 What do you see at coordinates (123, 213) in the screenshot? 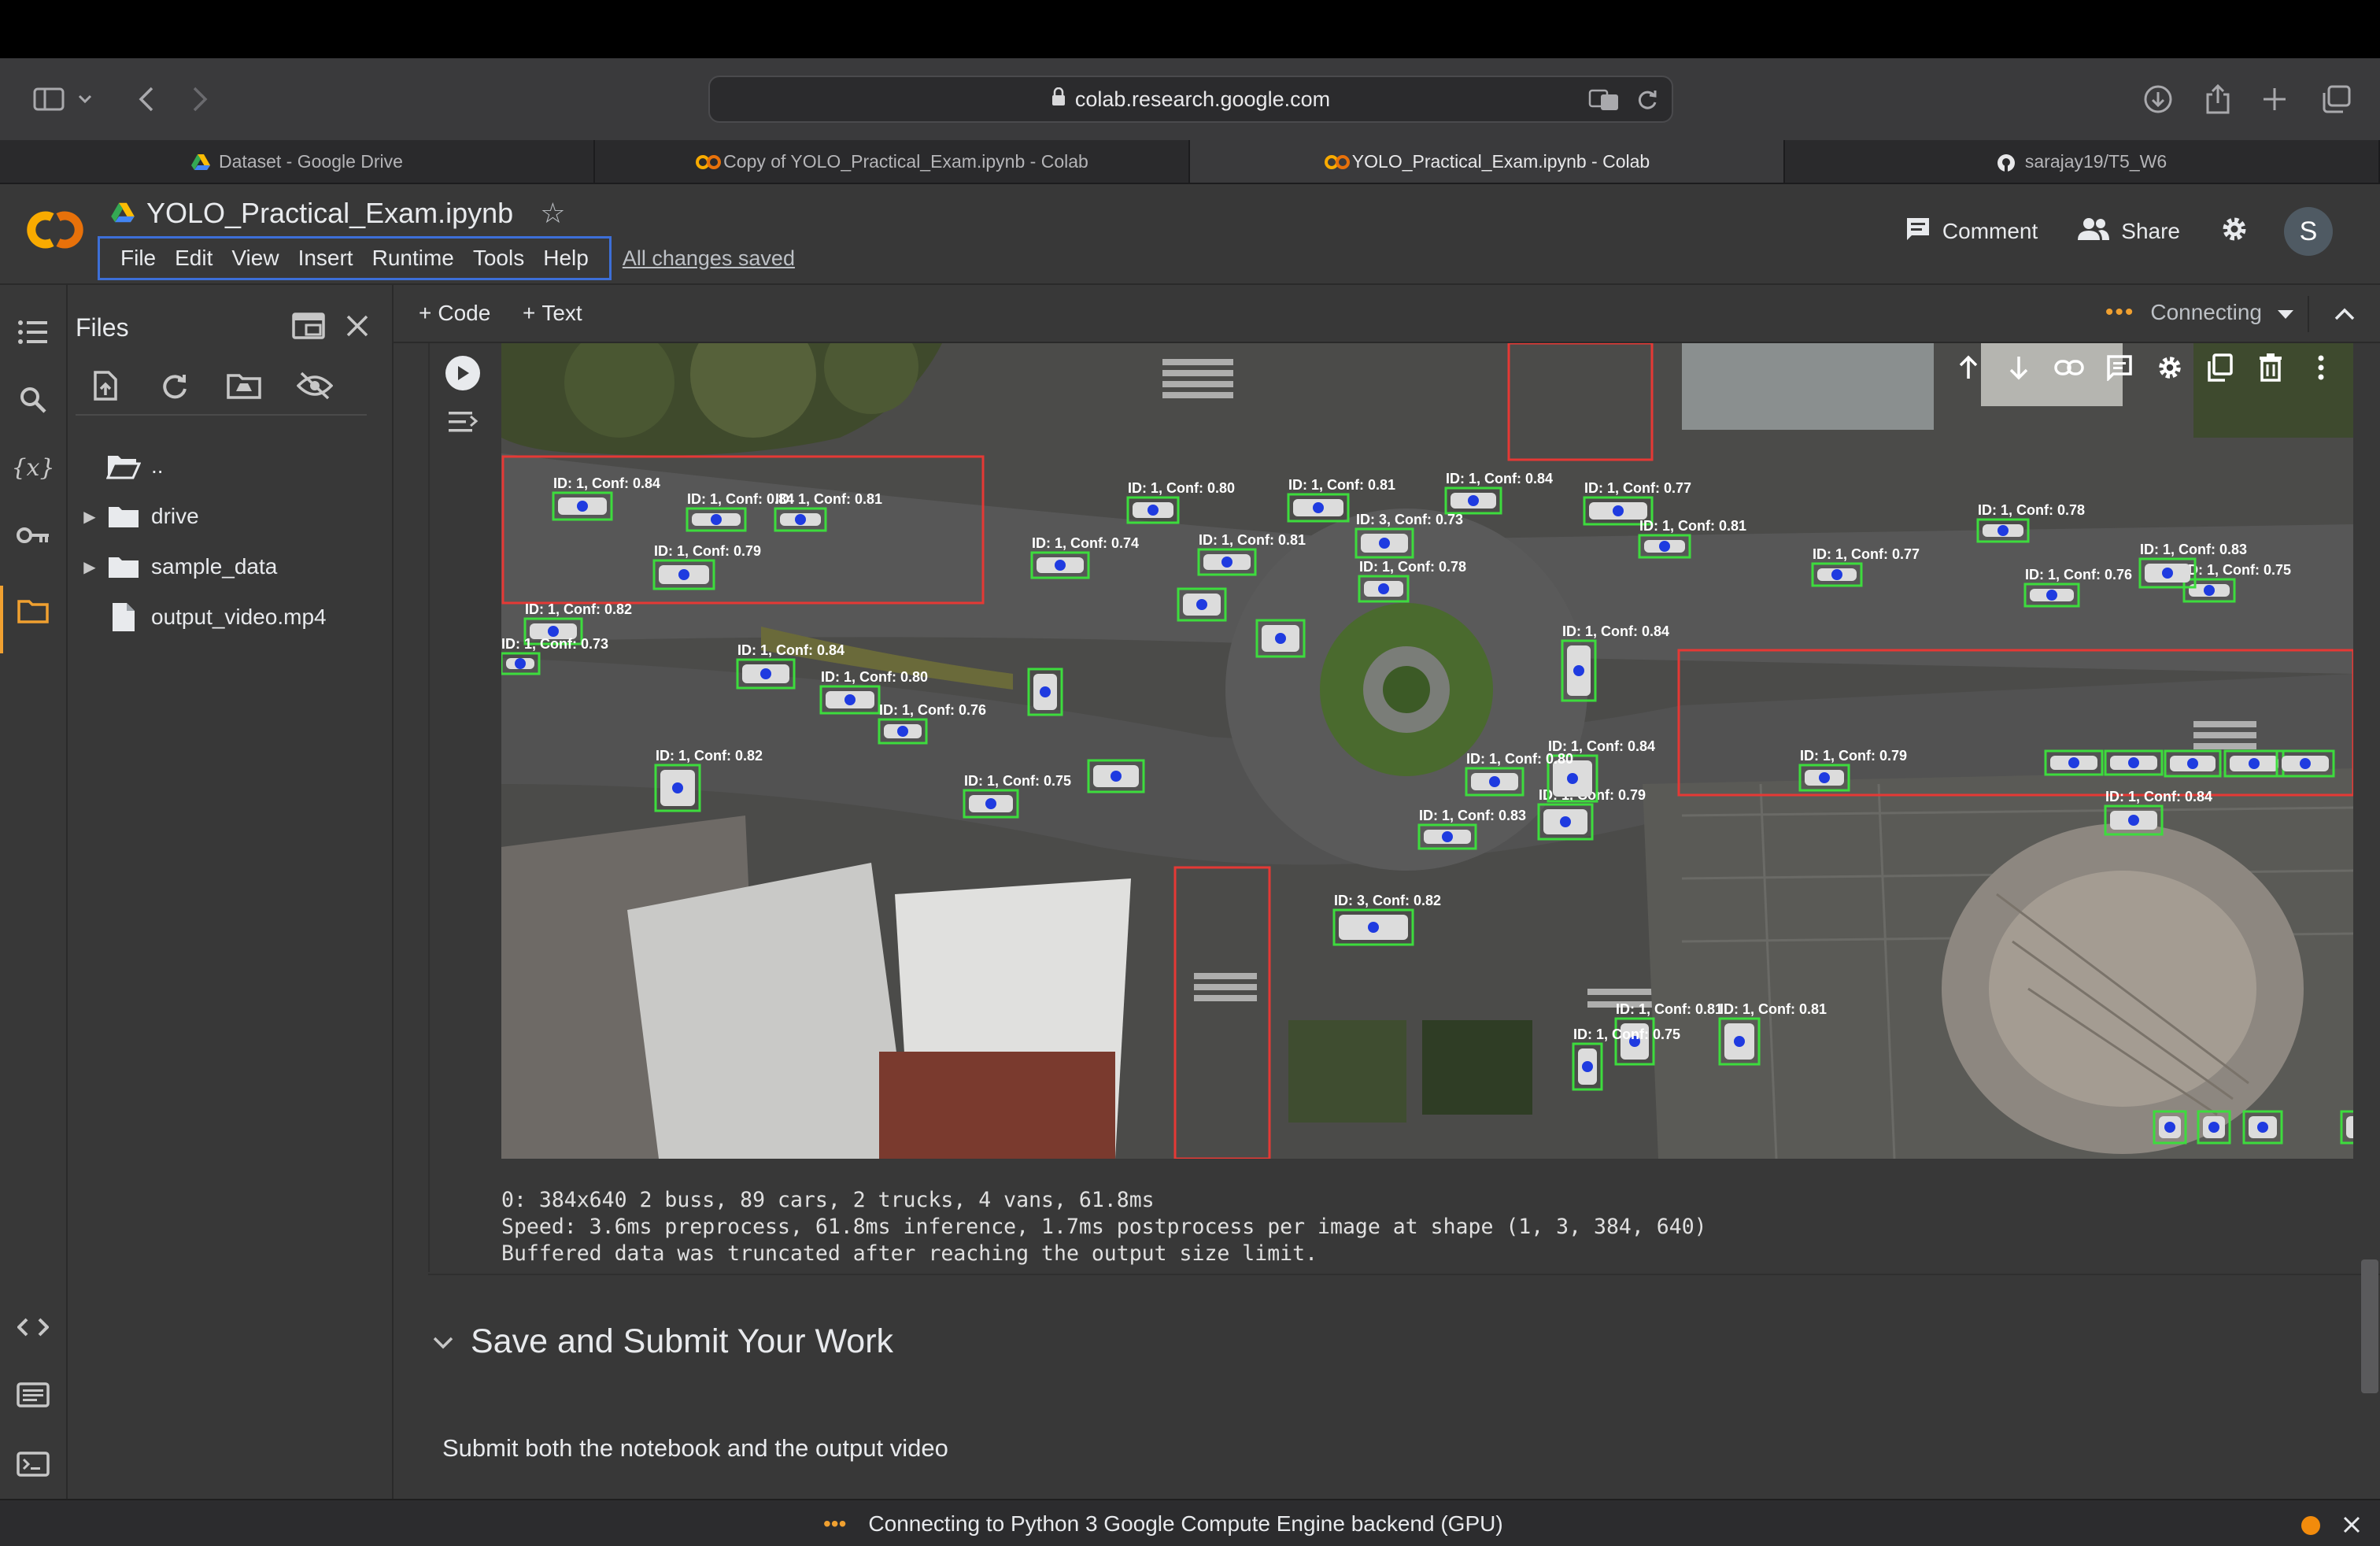
I see `google-drive-icon` at bounding box center [123, 213].